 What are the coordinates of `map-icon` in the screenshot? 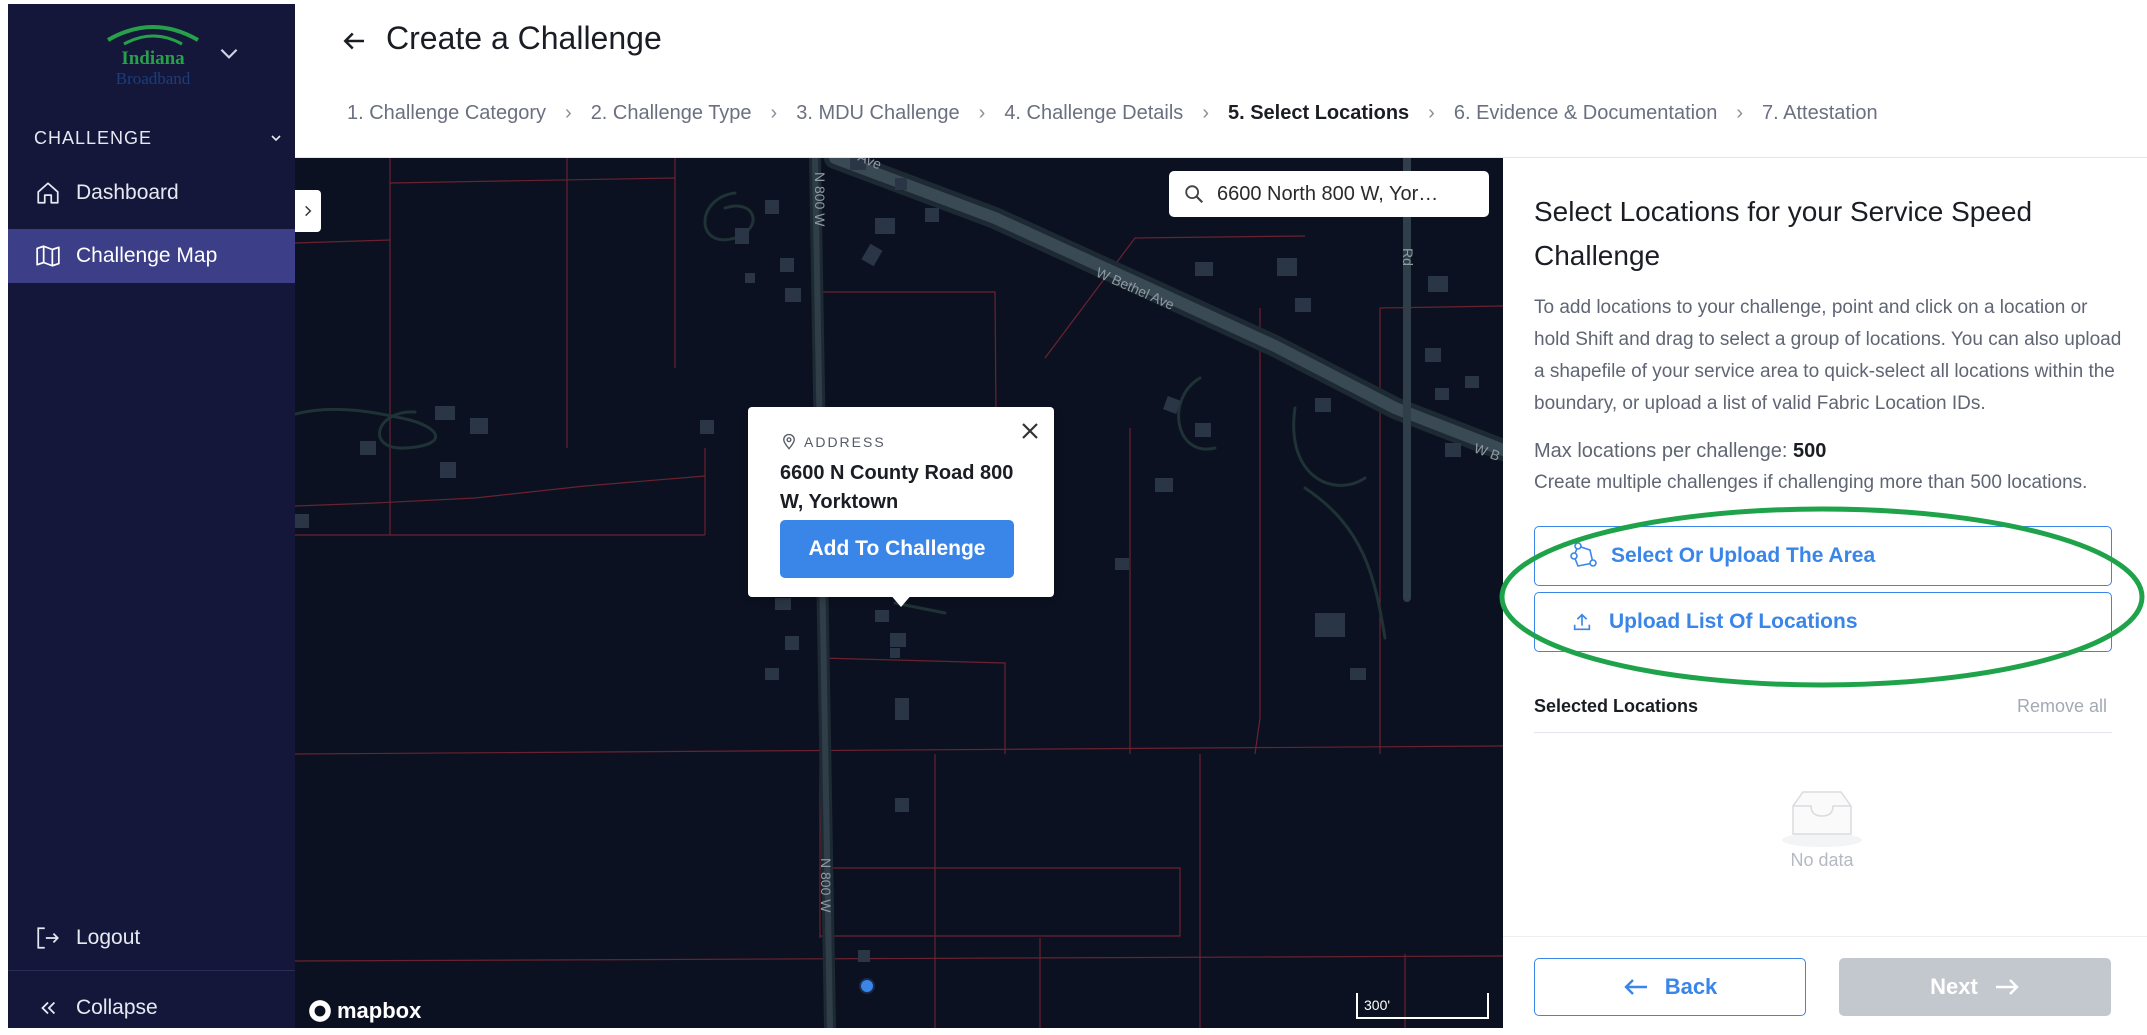 It's located at (48, 256).